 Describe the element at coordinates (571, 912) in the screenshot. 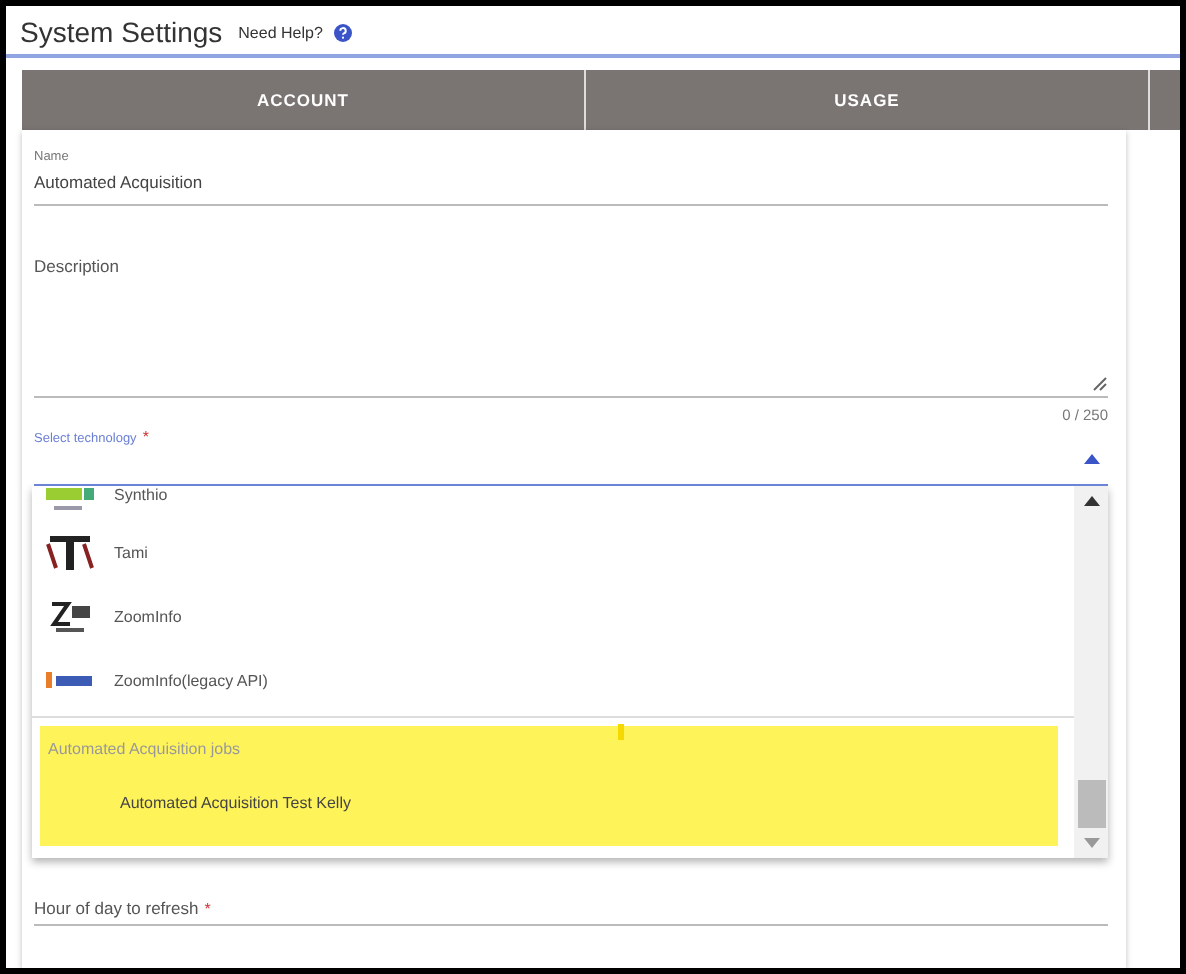

I see `hour-field: Hour of day to refresh *` at that location.